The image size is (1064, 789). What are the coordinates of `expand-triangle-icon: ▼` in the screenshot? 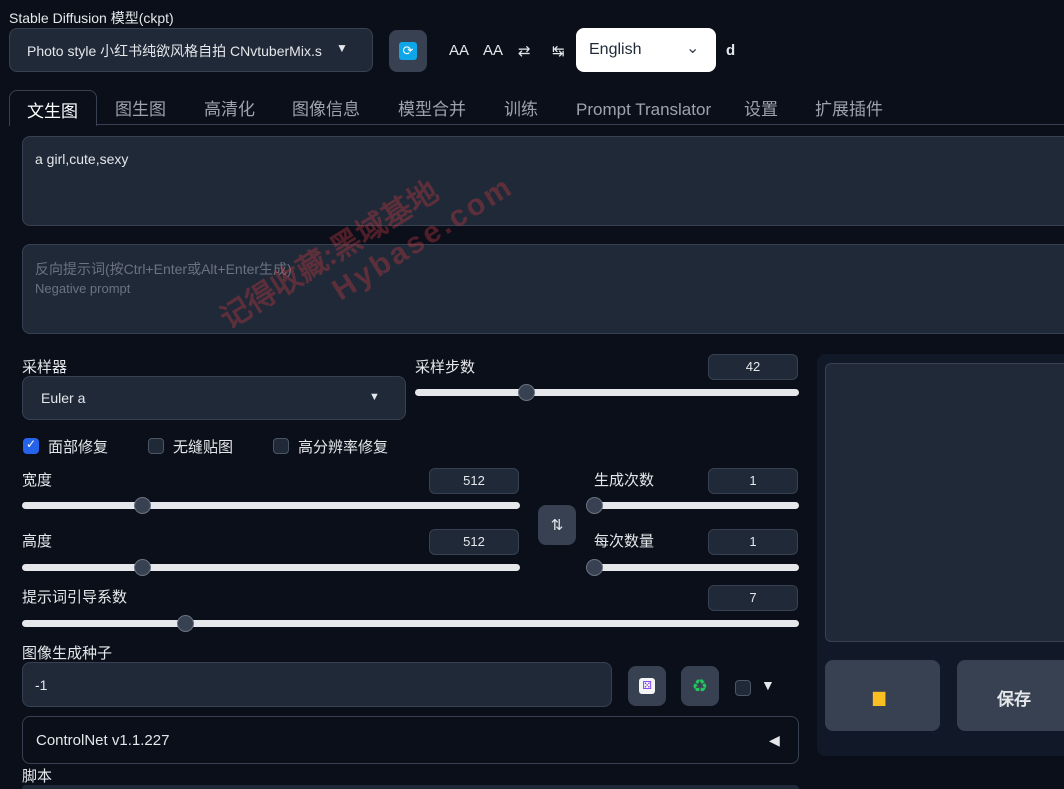 It's located at (768, 685).